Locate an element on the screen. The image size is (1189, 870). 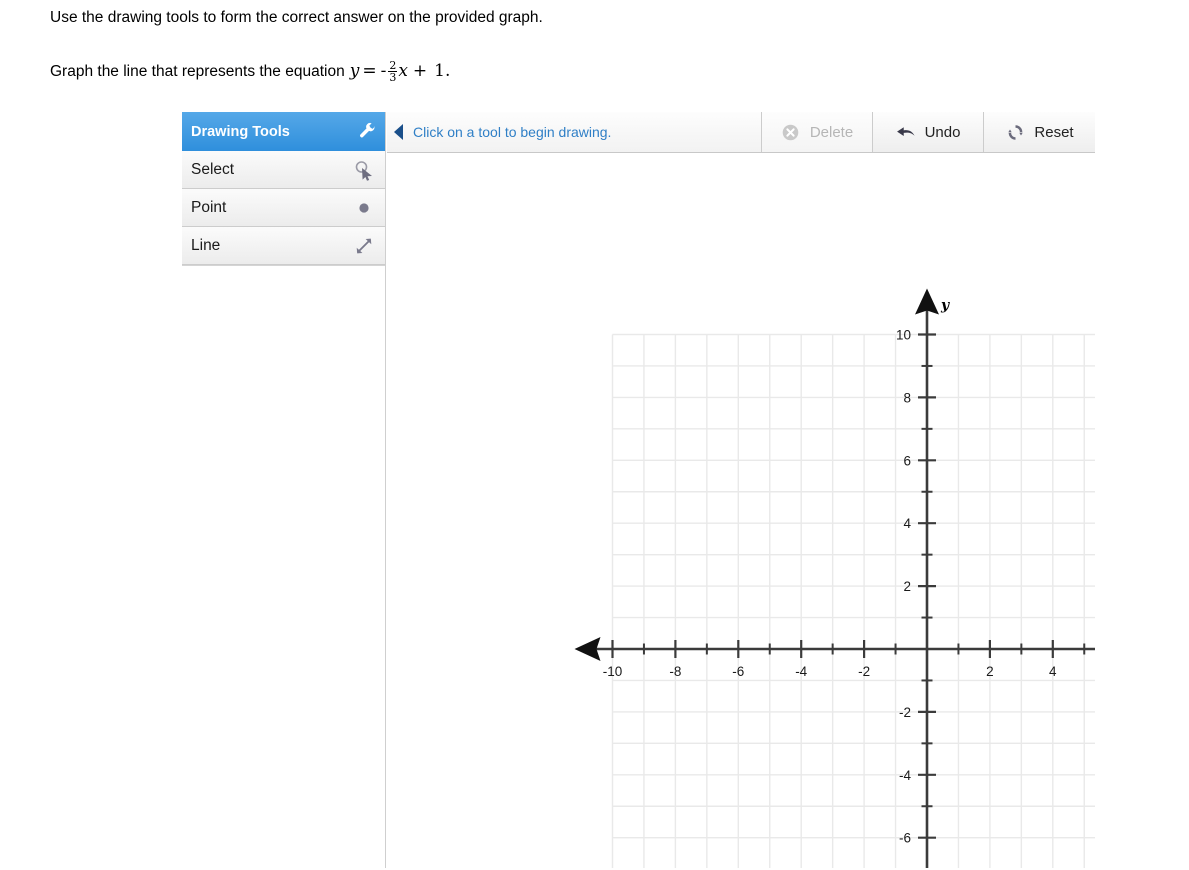
x-tick-label: 4 is located at coordinates (1053, 671).